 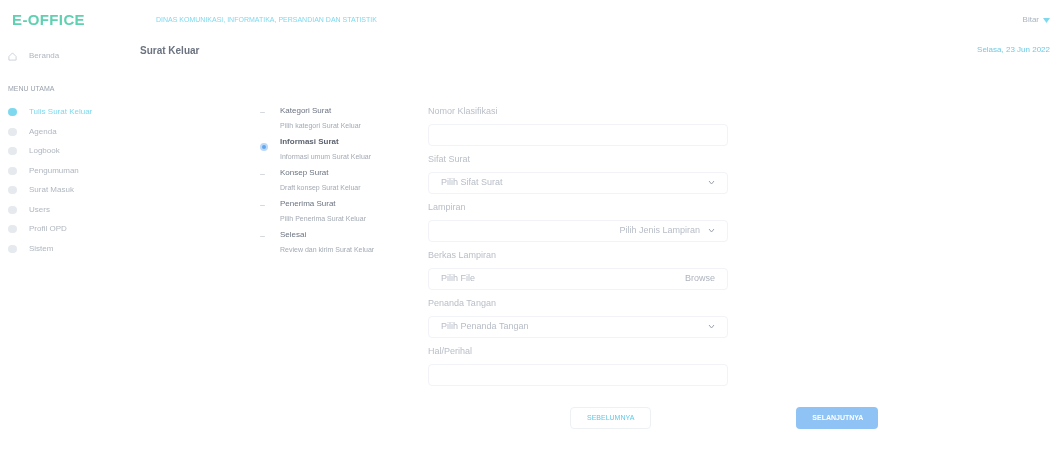 I want to click on step-title: Selesai, so click(x=347, y=235).